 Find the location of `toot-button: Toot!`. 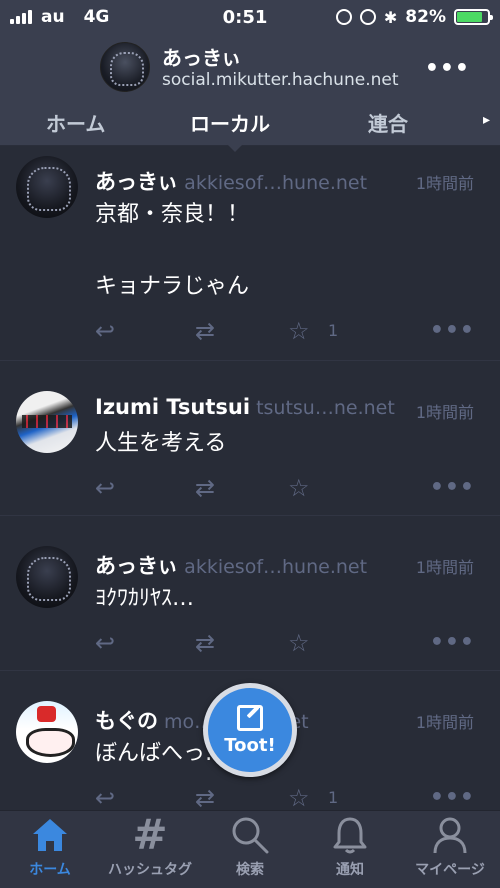

toot-button: Toot! is located at coordinates (250, 730).